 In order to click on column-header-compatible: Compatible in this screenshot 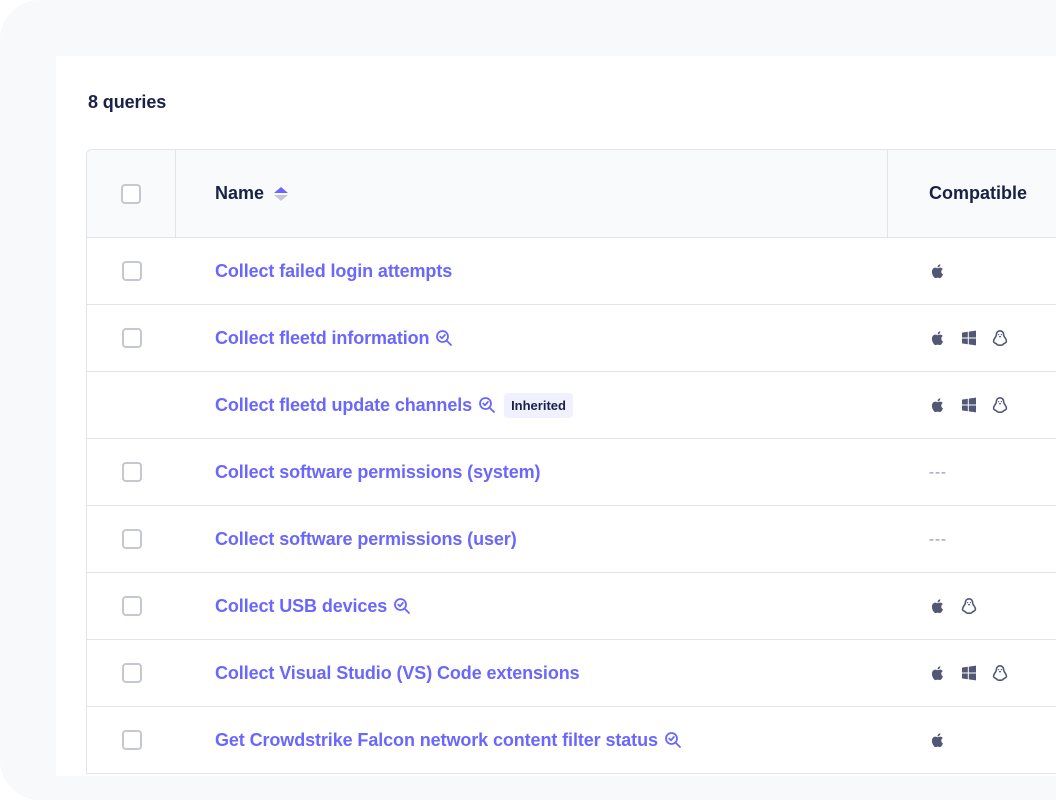, I will do `click(972, 193)`.